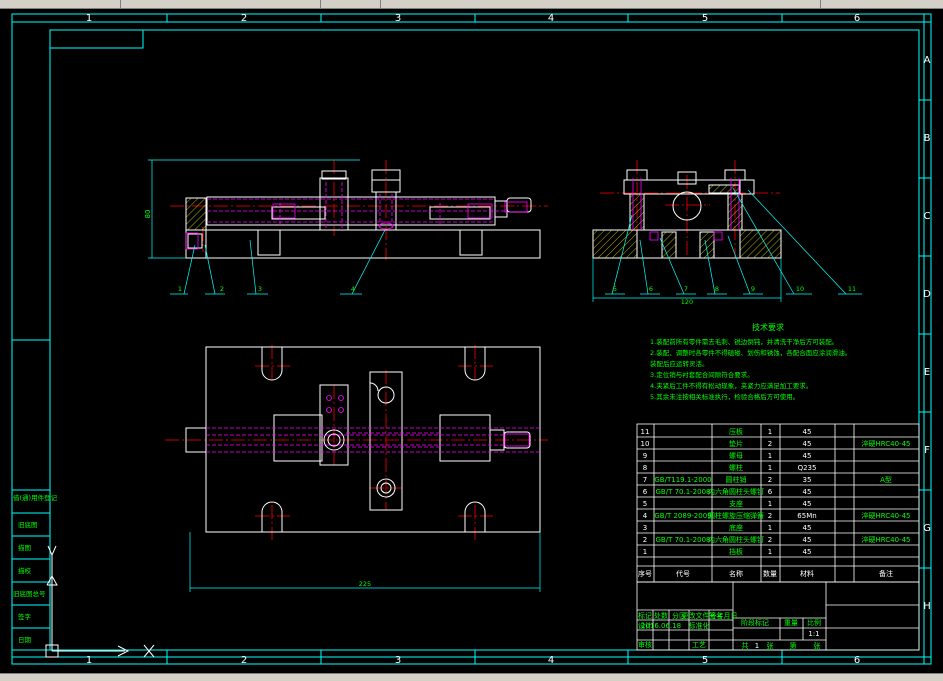 The width and height of the screenshot is (943, 681). I want to click on svg-text: 旧底图, so click(28, 524).